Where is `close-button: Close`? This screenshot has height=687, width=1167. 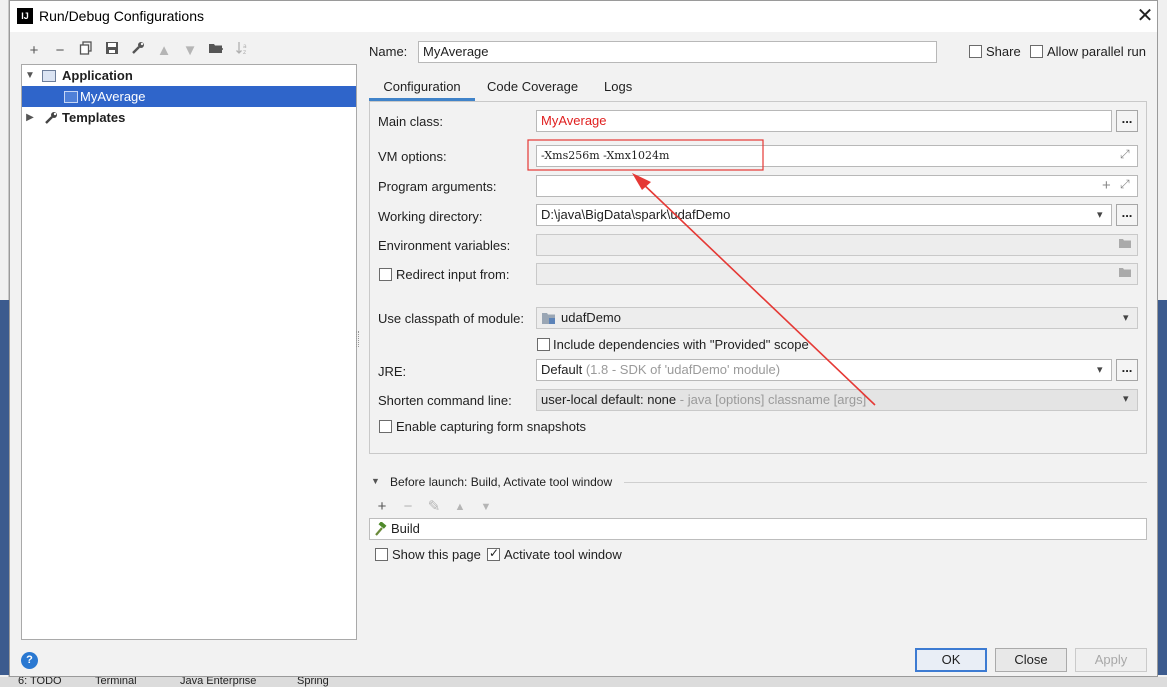 close-button: Close is located at coordinates (1031, 660).